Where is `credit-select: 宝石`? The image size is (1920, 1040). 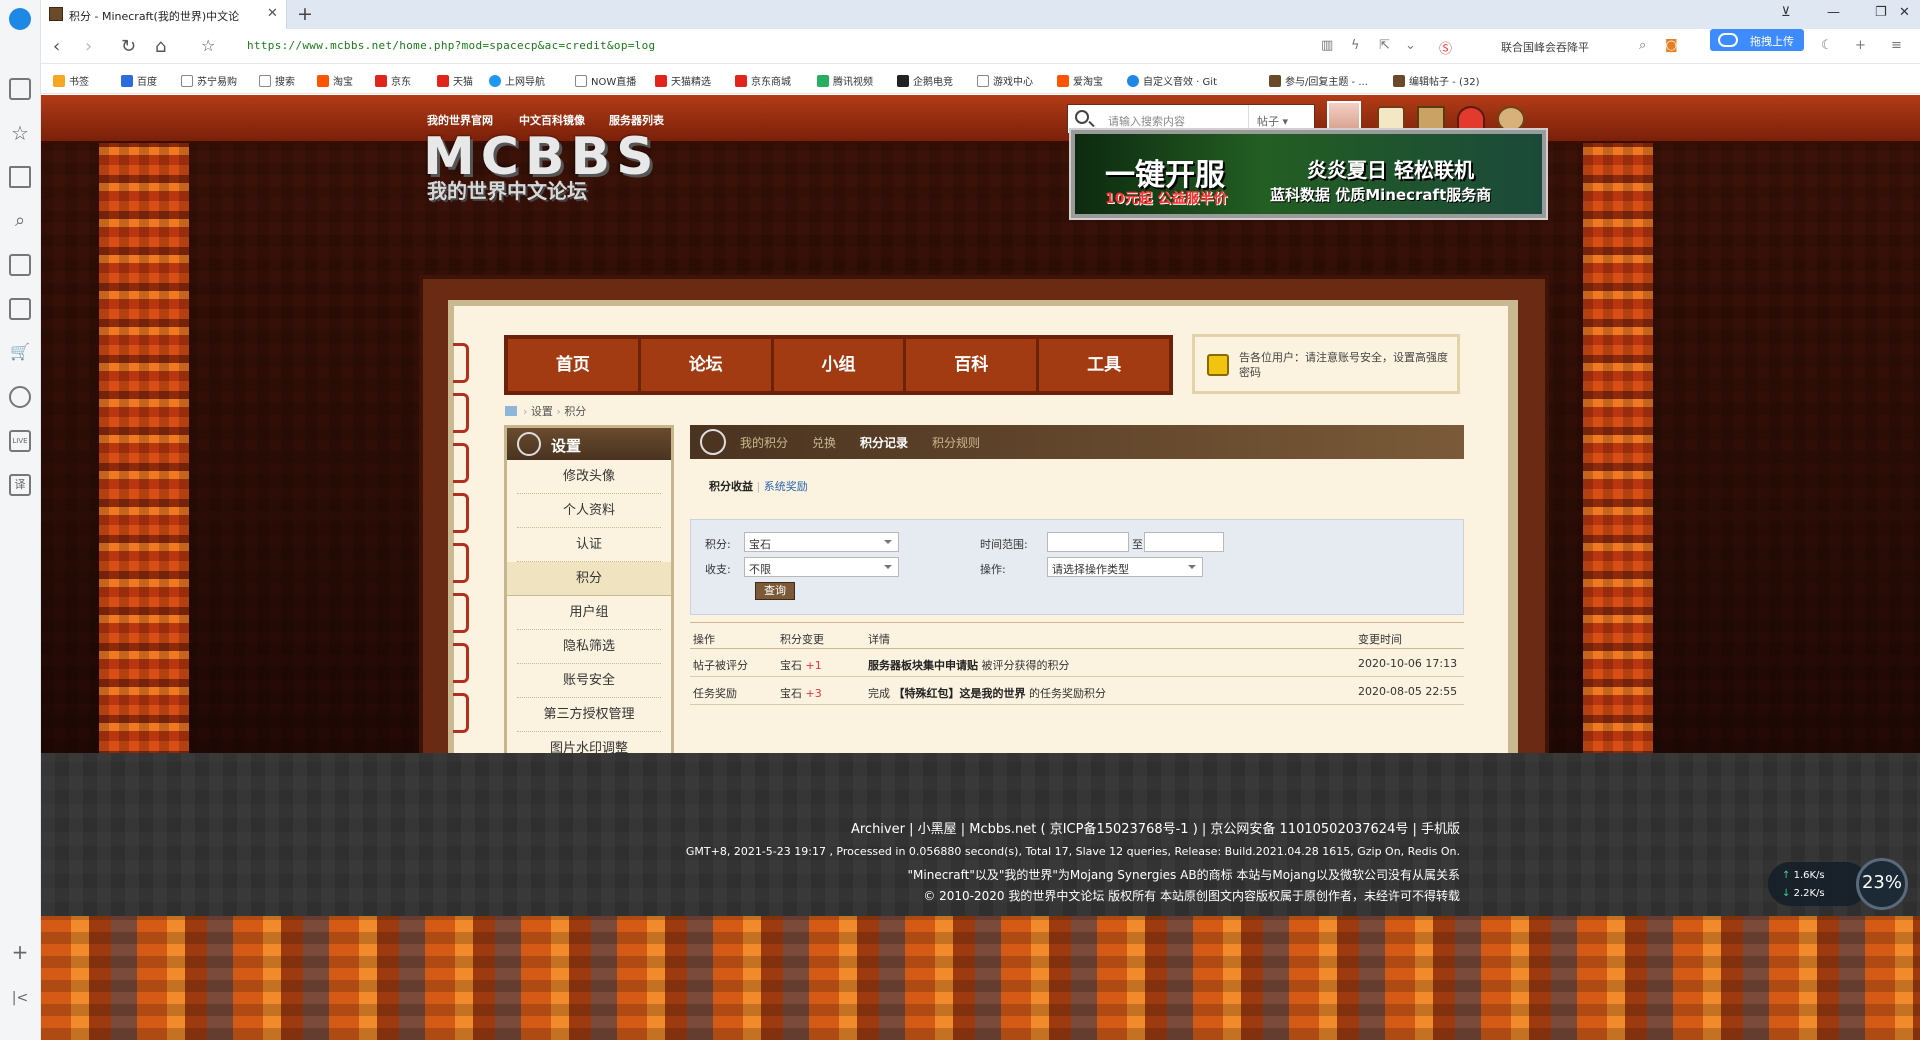 credit-select: 宝石 is located at coordinates (821, 542).